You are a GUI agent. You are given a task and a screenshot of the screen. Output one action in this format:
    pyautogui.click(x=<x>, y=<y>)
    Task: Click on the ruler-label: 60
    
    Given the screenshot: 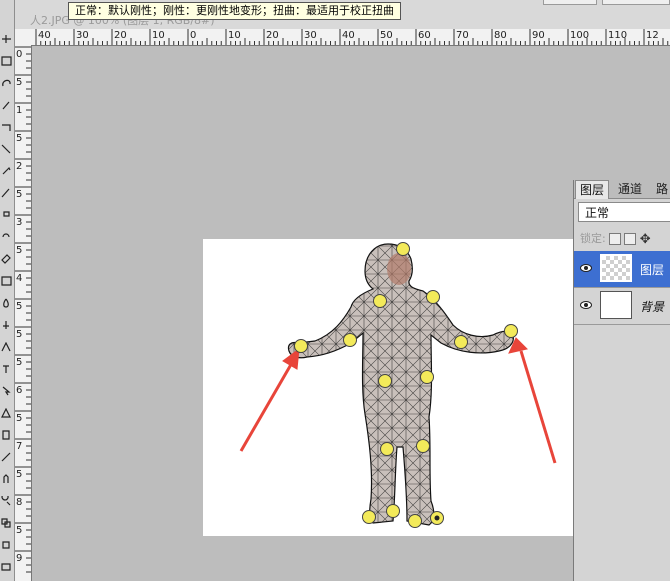 What is the action you would take?
    pyautogui.click(x=424, y=35)
    